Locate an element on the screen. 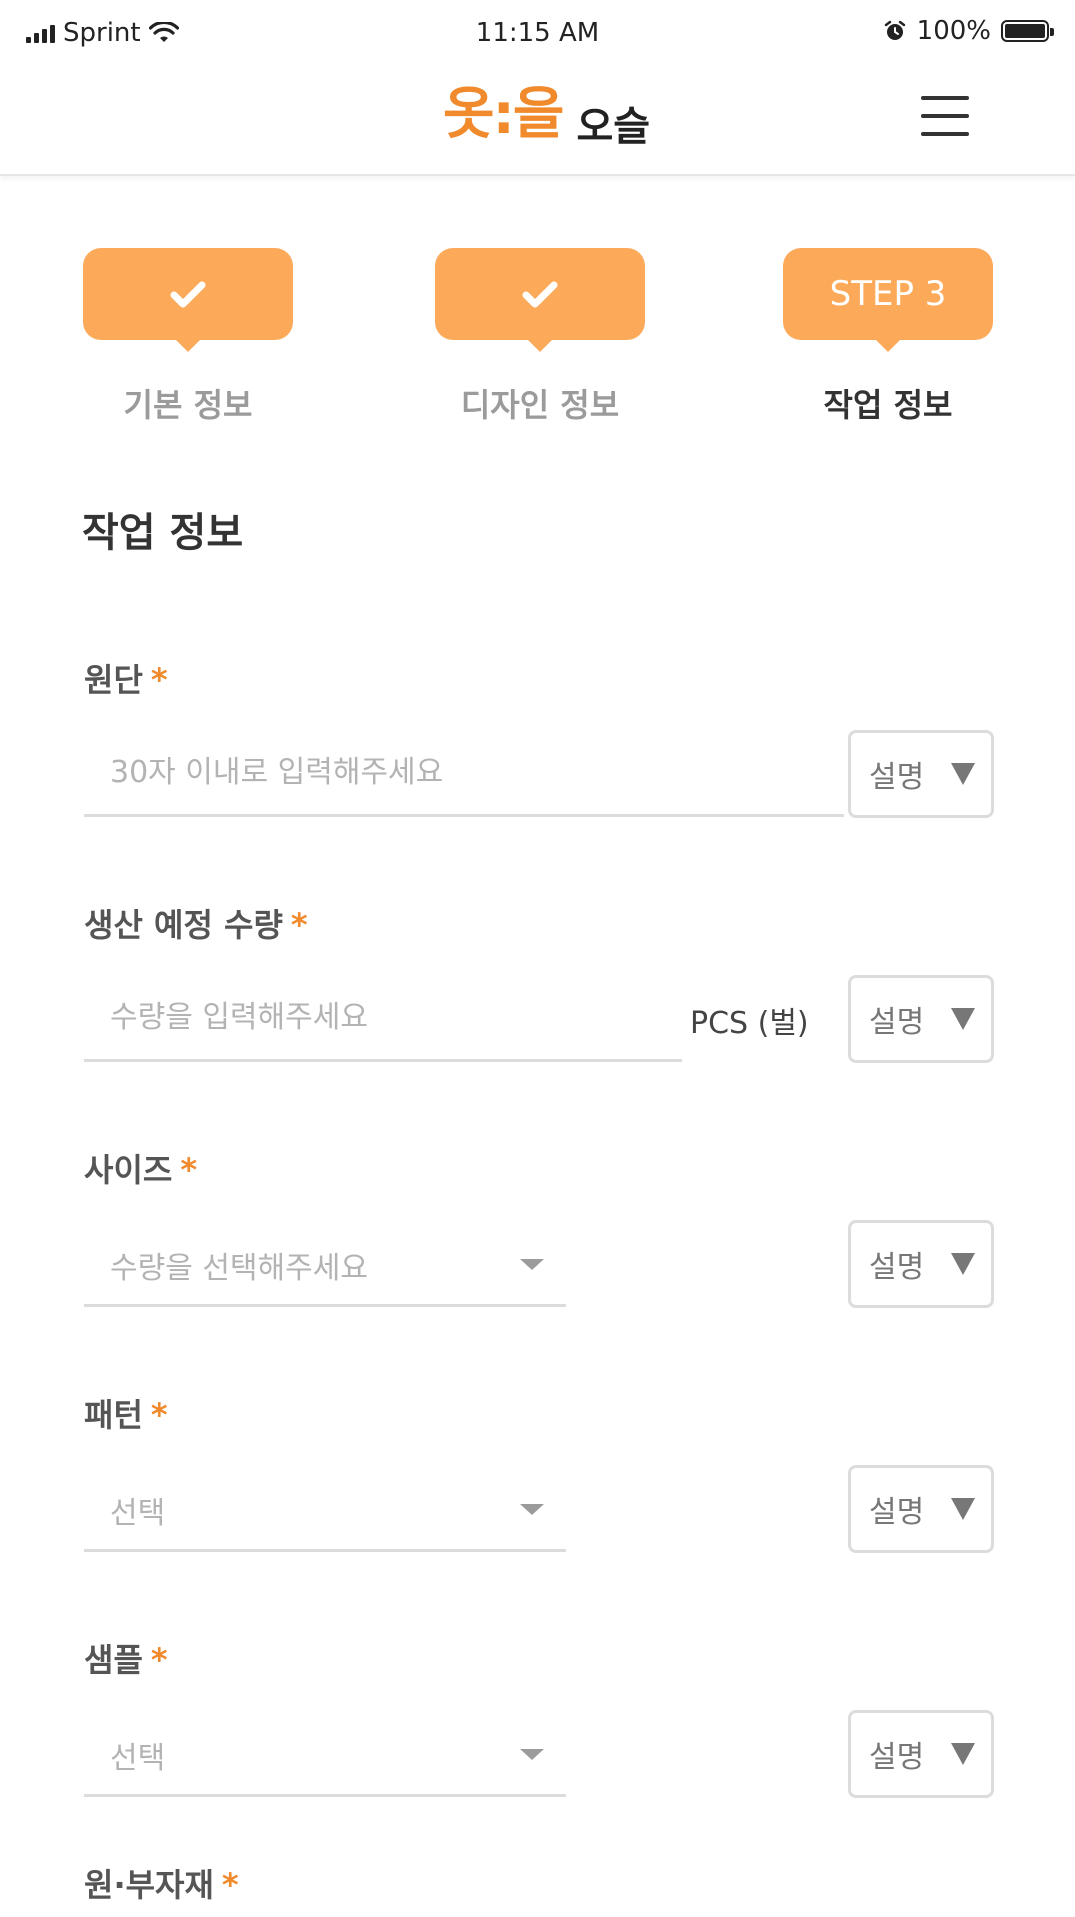 This screenshot has width=1075, height=1917. select-value: 수량을 선택해주세요 is located at coordinates (239, 1268).